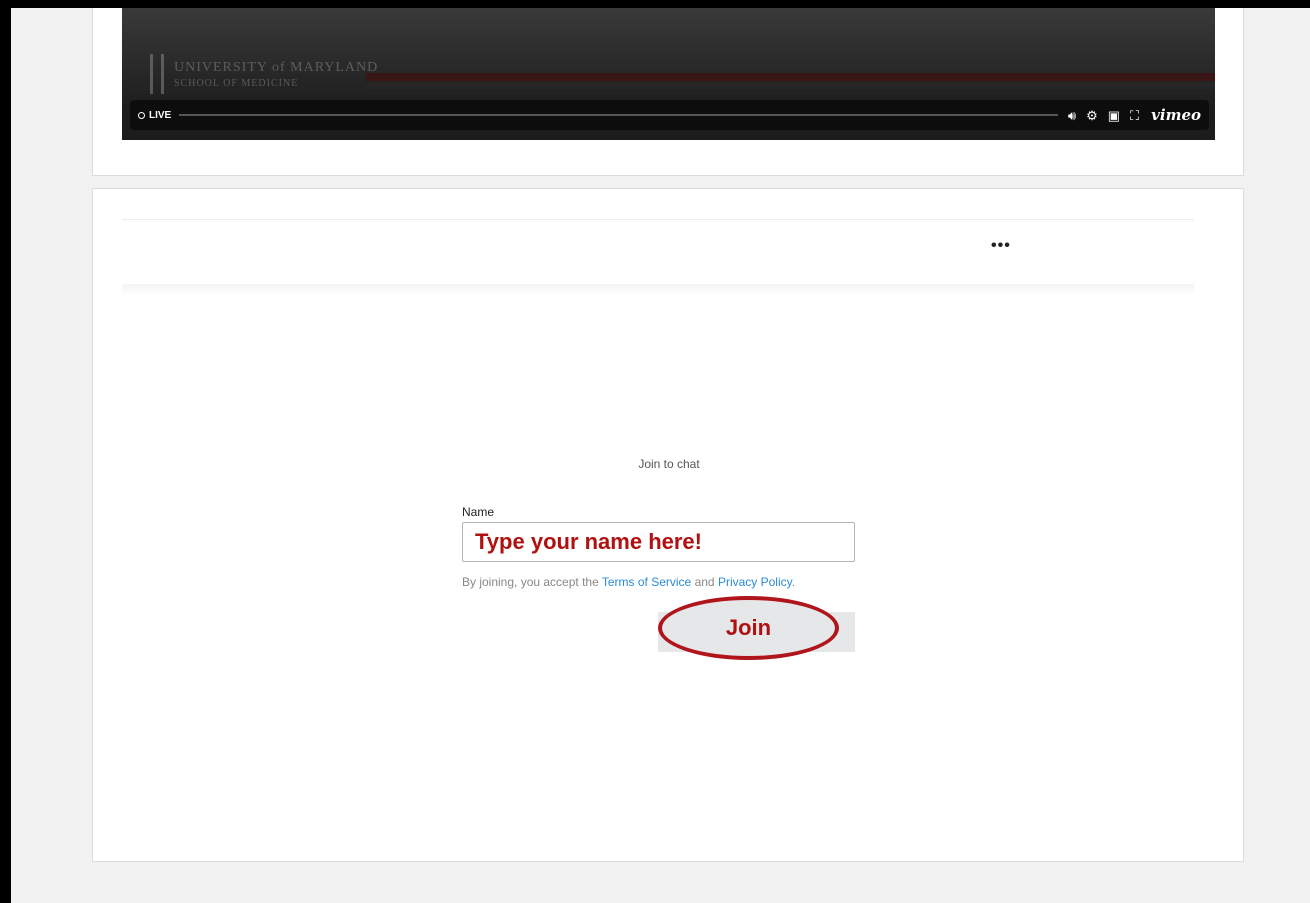 This screenshot has width=1310, height=903. I want to click on fullscreen-icon: ⛶, so click(1134, 115).